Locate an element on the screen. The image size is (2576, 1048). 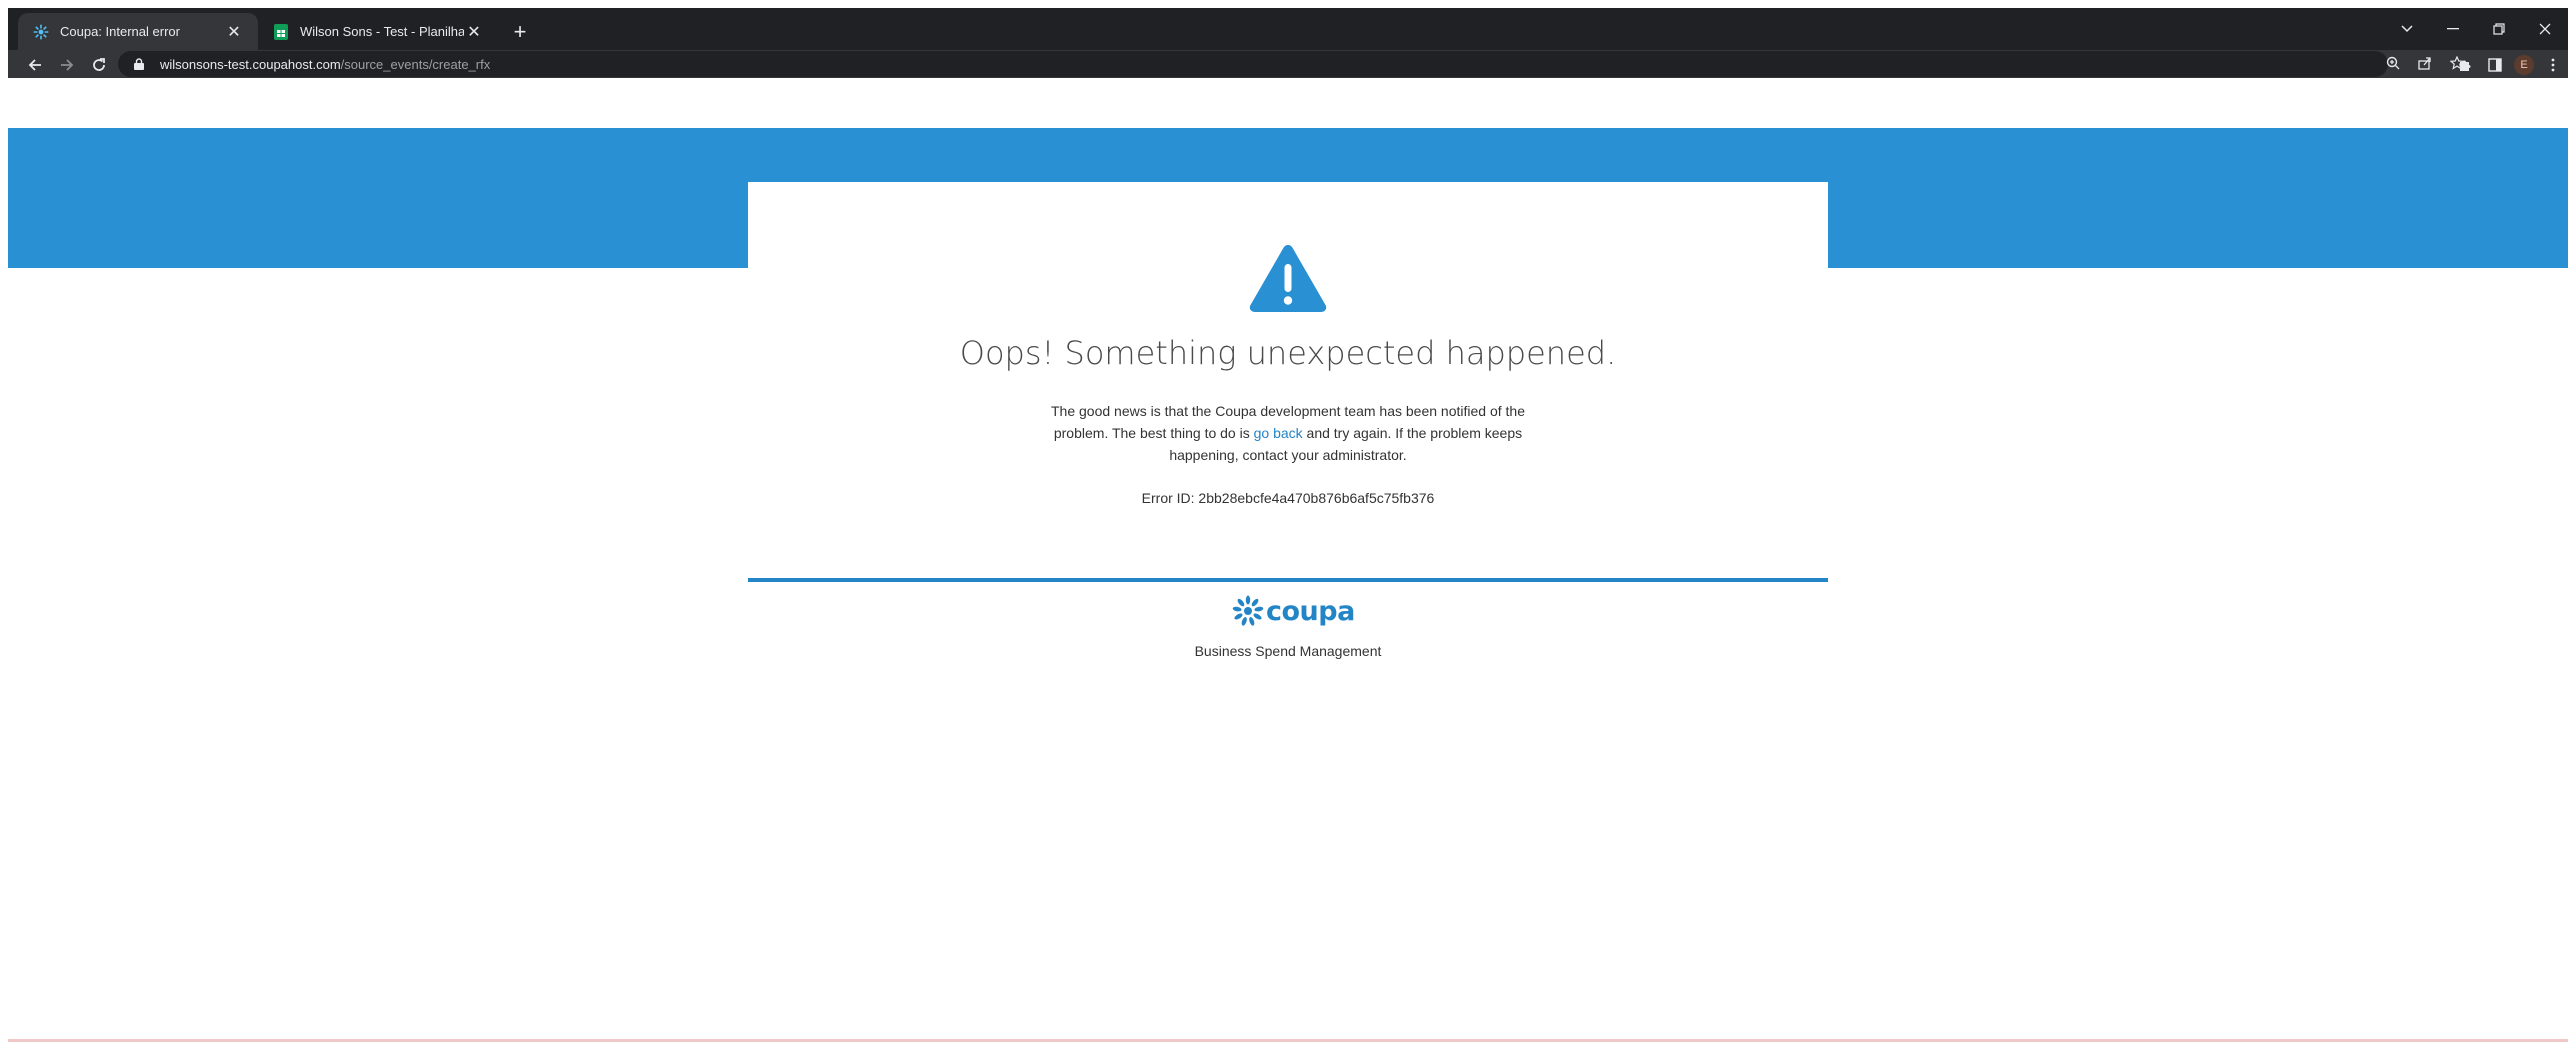
tab-wilson-sons-sheets: Wilson Sons - Test - Planilhas Go ✕ is located at coordinates (378, 31).